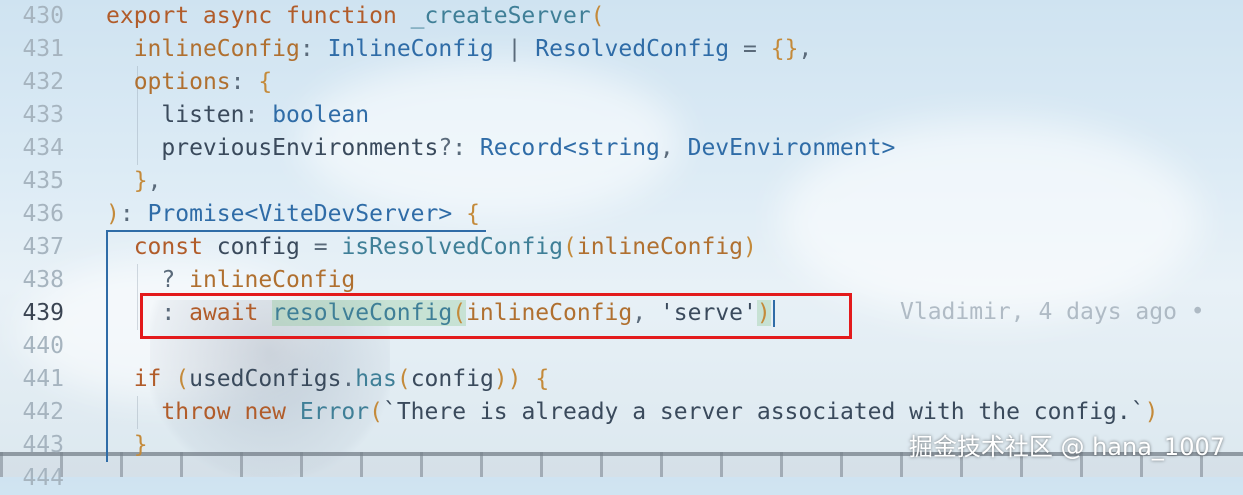  Describe the element at coordinates (621, 82) in the screenshot. I see `code-line: 432 options: {` at that location.